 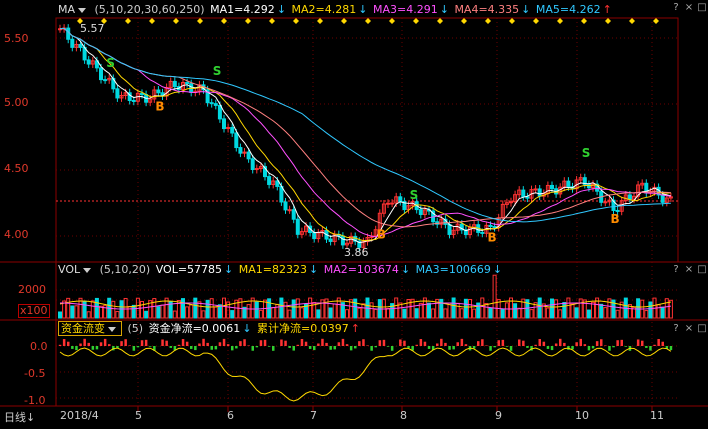 What do you see at coordinates (303, 328) in the screenshot?
I see `flow-cum: 累计净流=0.0397` at bounding box center [303, 328].